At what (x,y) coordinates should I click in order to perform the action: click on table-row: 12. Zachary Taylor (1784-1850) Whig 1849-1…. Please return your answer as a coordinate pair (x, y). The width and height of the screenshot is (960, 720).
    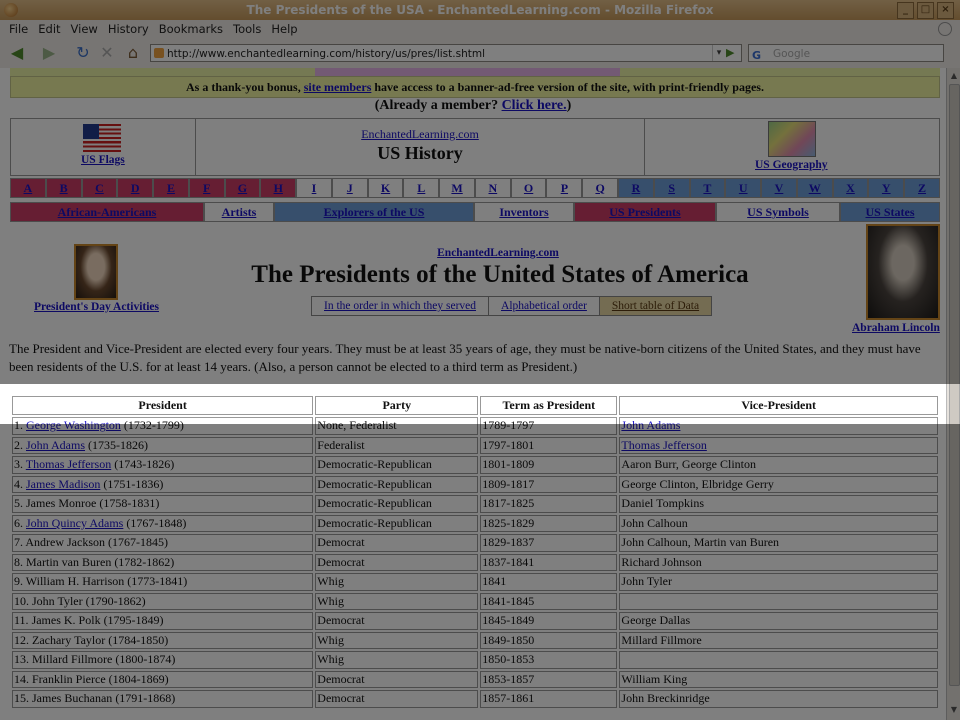
    Looking at the image, I should click on (475, 640).